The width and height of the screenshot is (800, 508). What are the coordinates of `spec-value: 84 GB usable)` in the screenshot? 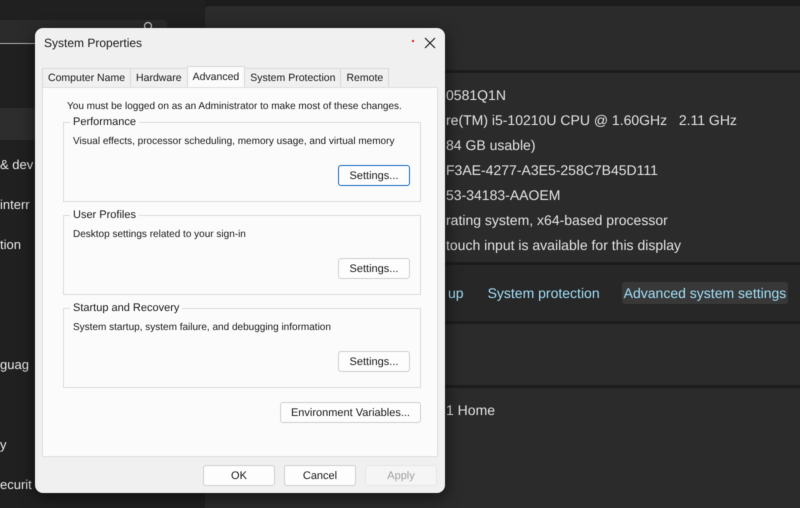 It's located at (491, 145).